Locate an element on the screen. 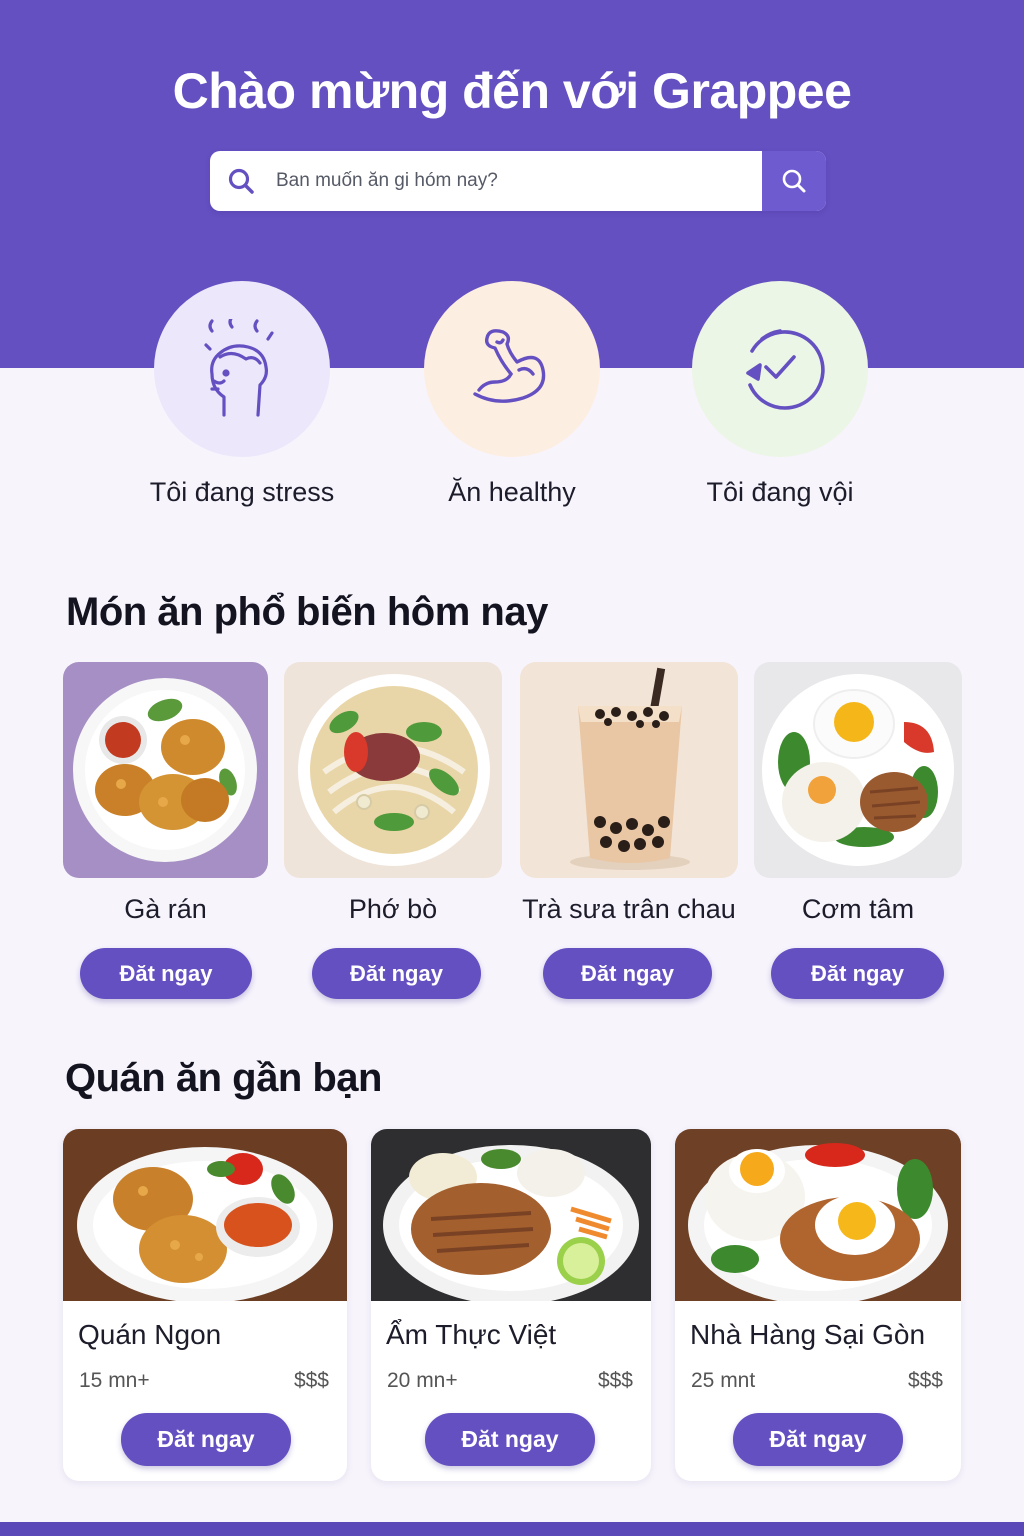 The width and height of the screenshot is (1024, 1536). beef-pho-image is located at coordinates (393, 770).